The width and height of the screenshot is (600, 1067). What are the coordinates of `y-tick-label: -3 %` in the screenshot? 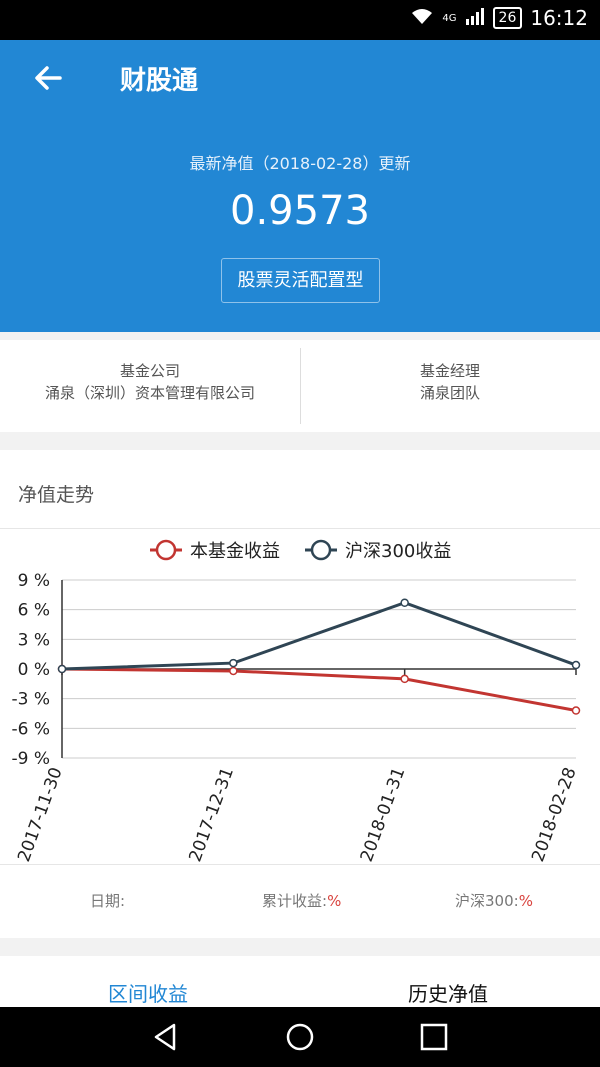 It's located at (30, 700).